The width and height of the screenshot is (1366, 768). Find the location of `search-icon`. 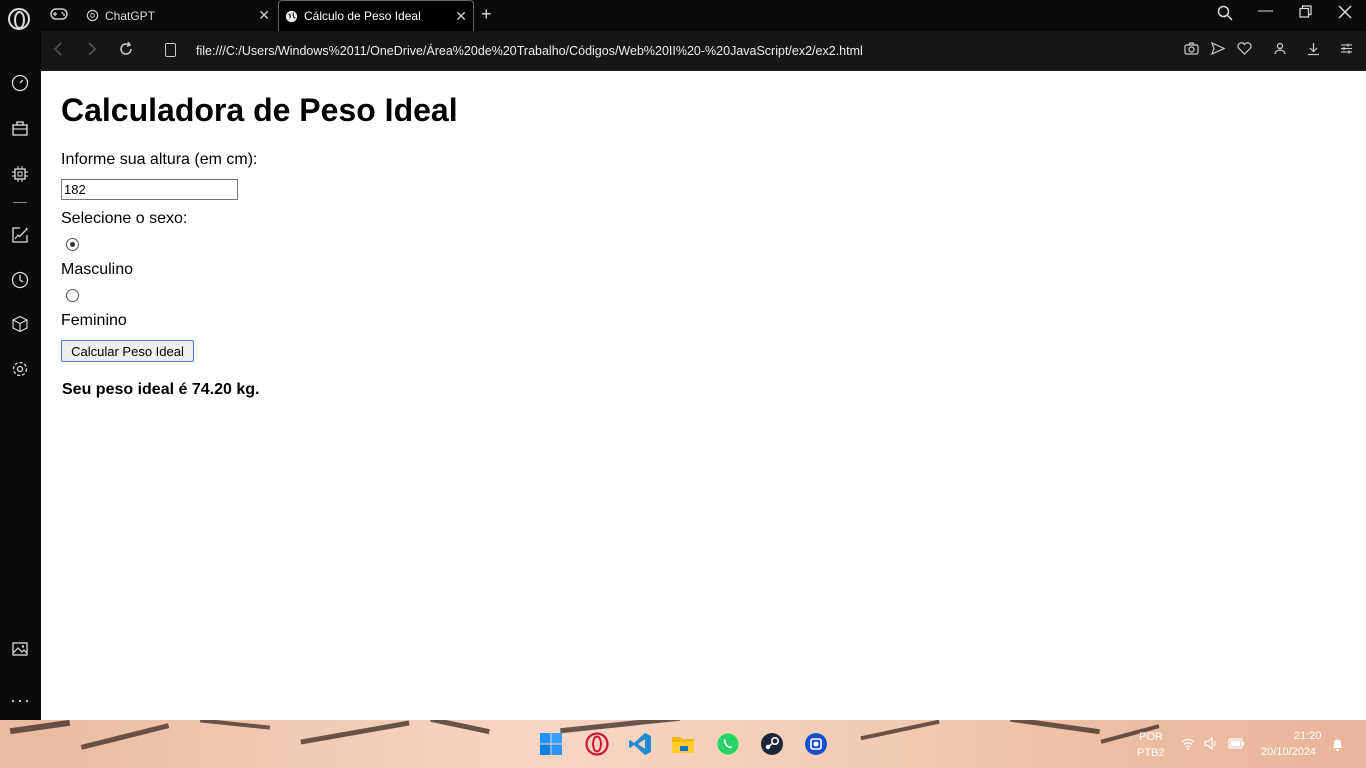

search-icon is located at coordinates (1225, 15).